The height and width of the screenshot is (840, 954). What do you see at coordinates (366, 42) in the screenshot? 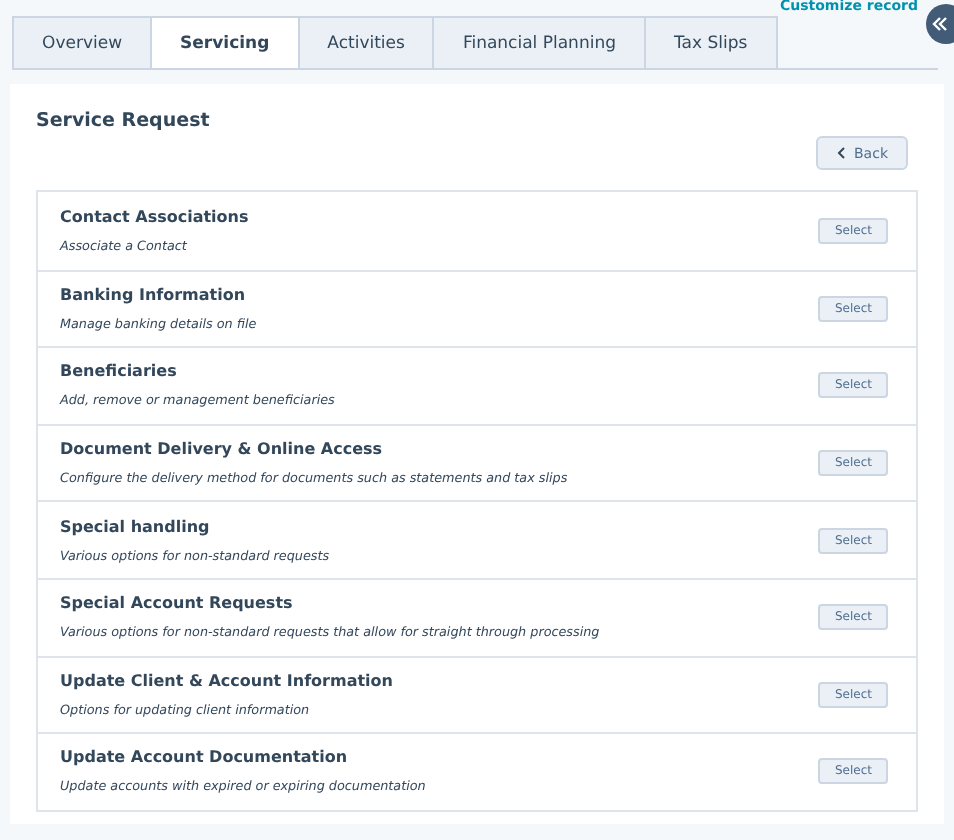
I see `tab: Activities` at bounding box center [366, 42].